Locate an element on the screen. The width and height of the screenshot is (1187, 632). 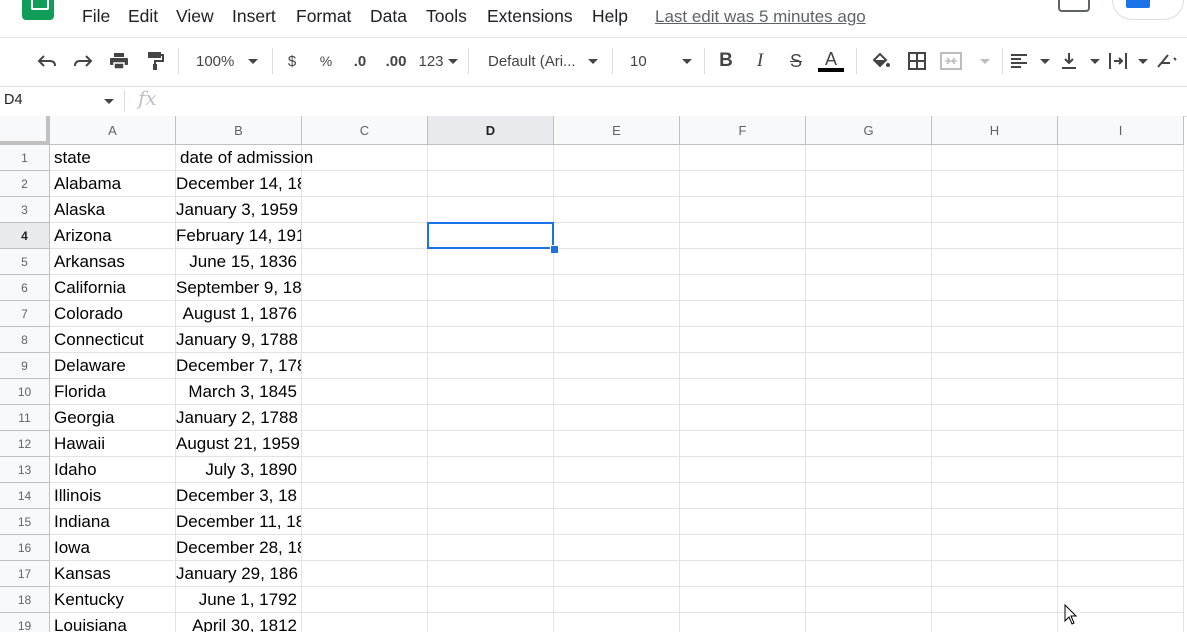
fill-handle is located at coordinates (554, 249).